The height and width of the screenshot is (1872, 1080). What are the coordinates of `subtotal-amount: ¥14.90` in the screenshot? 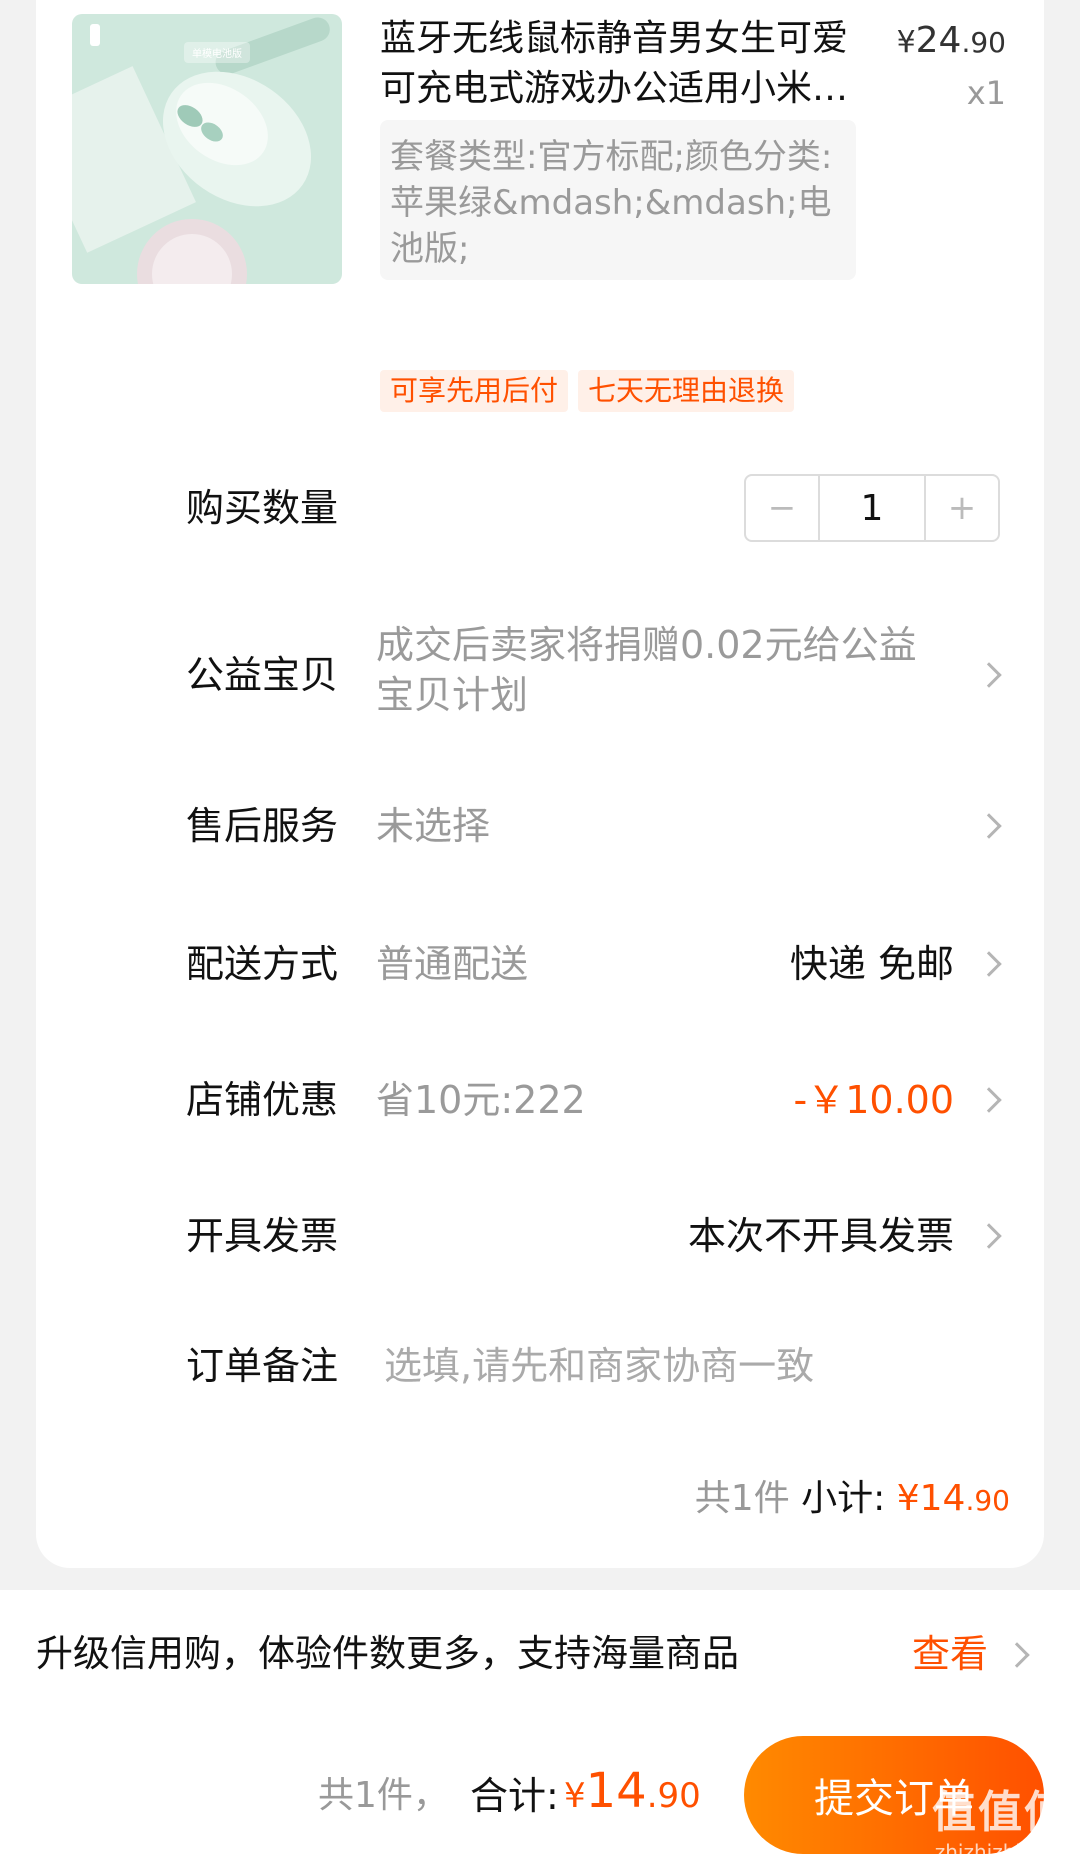 It's located at (953, 1498).